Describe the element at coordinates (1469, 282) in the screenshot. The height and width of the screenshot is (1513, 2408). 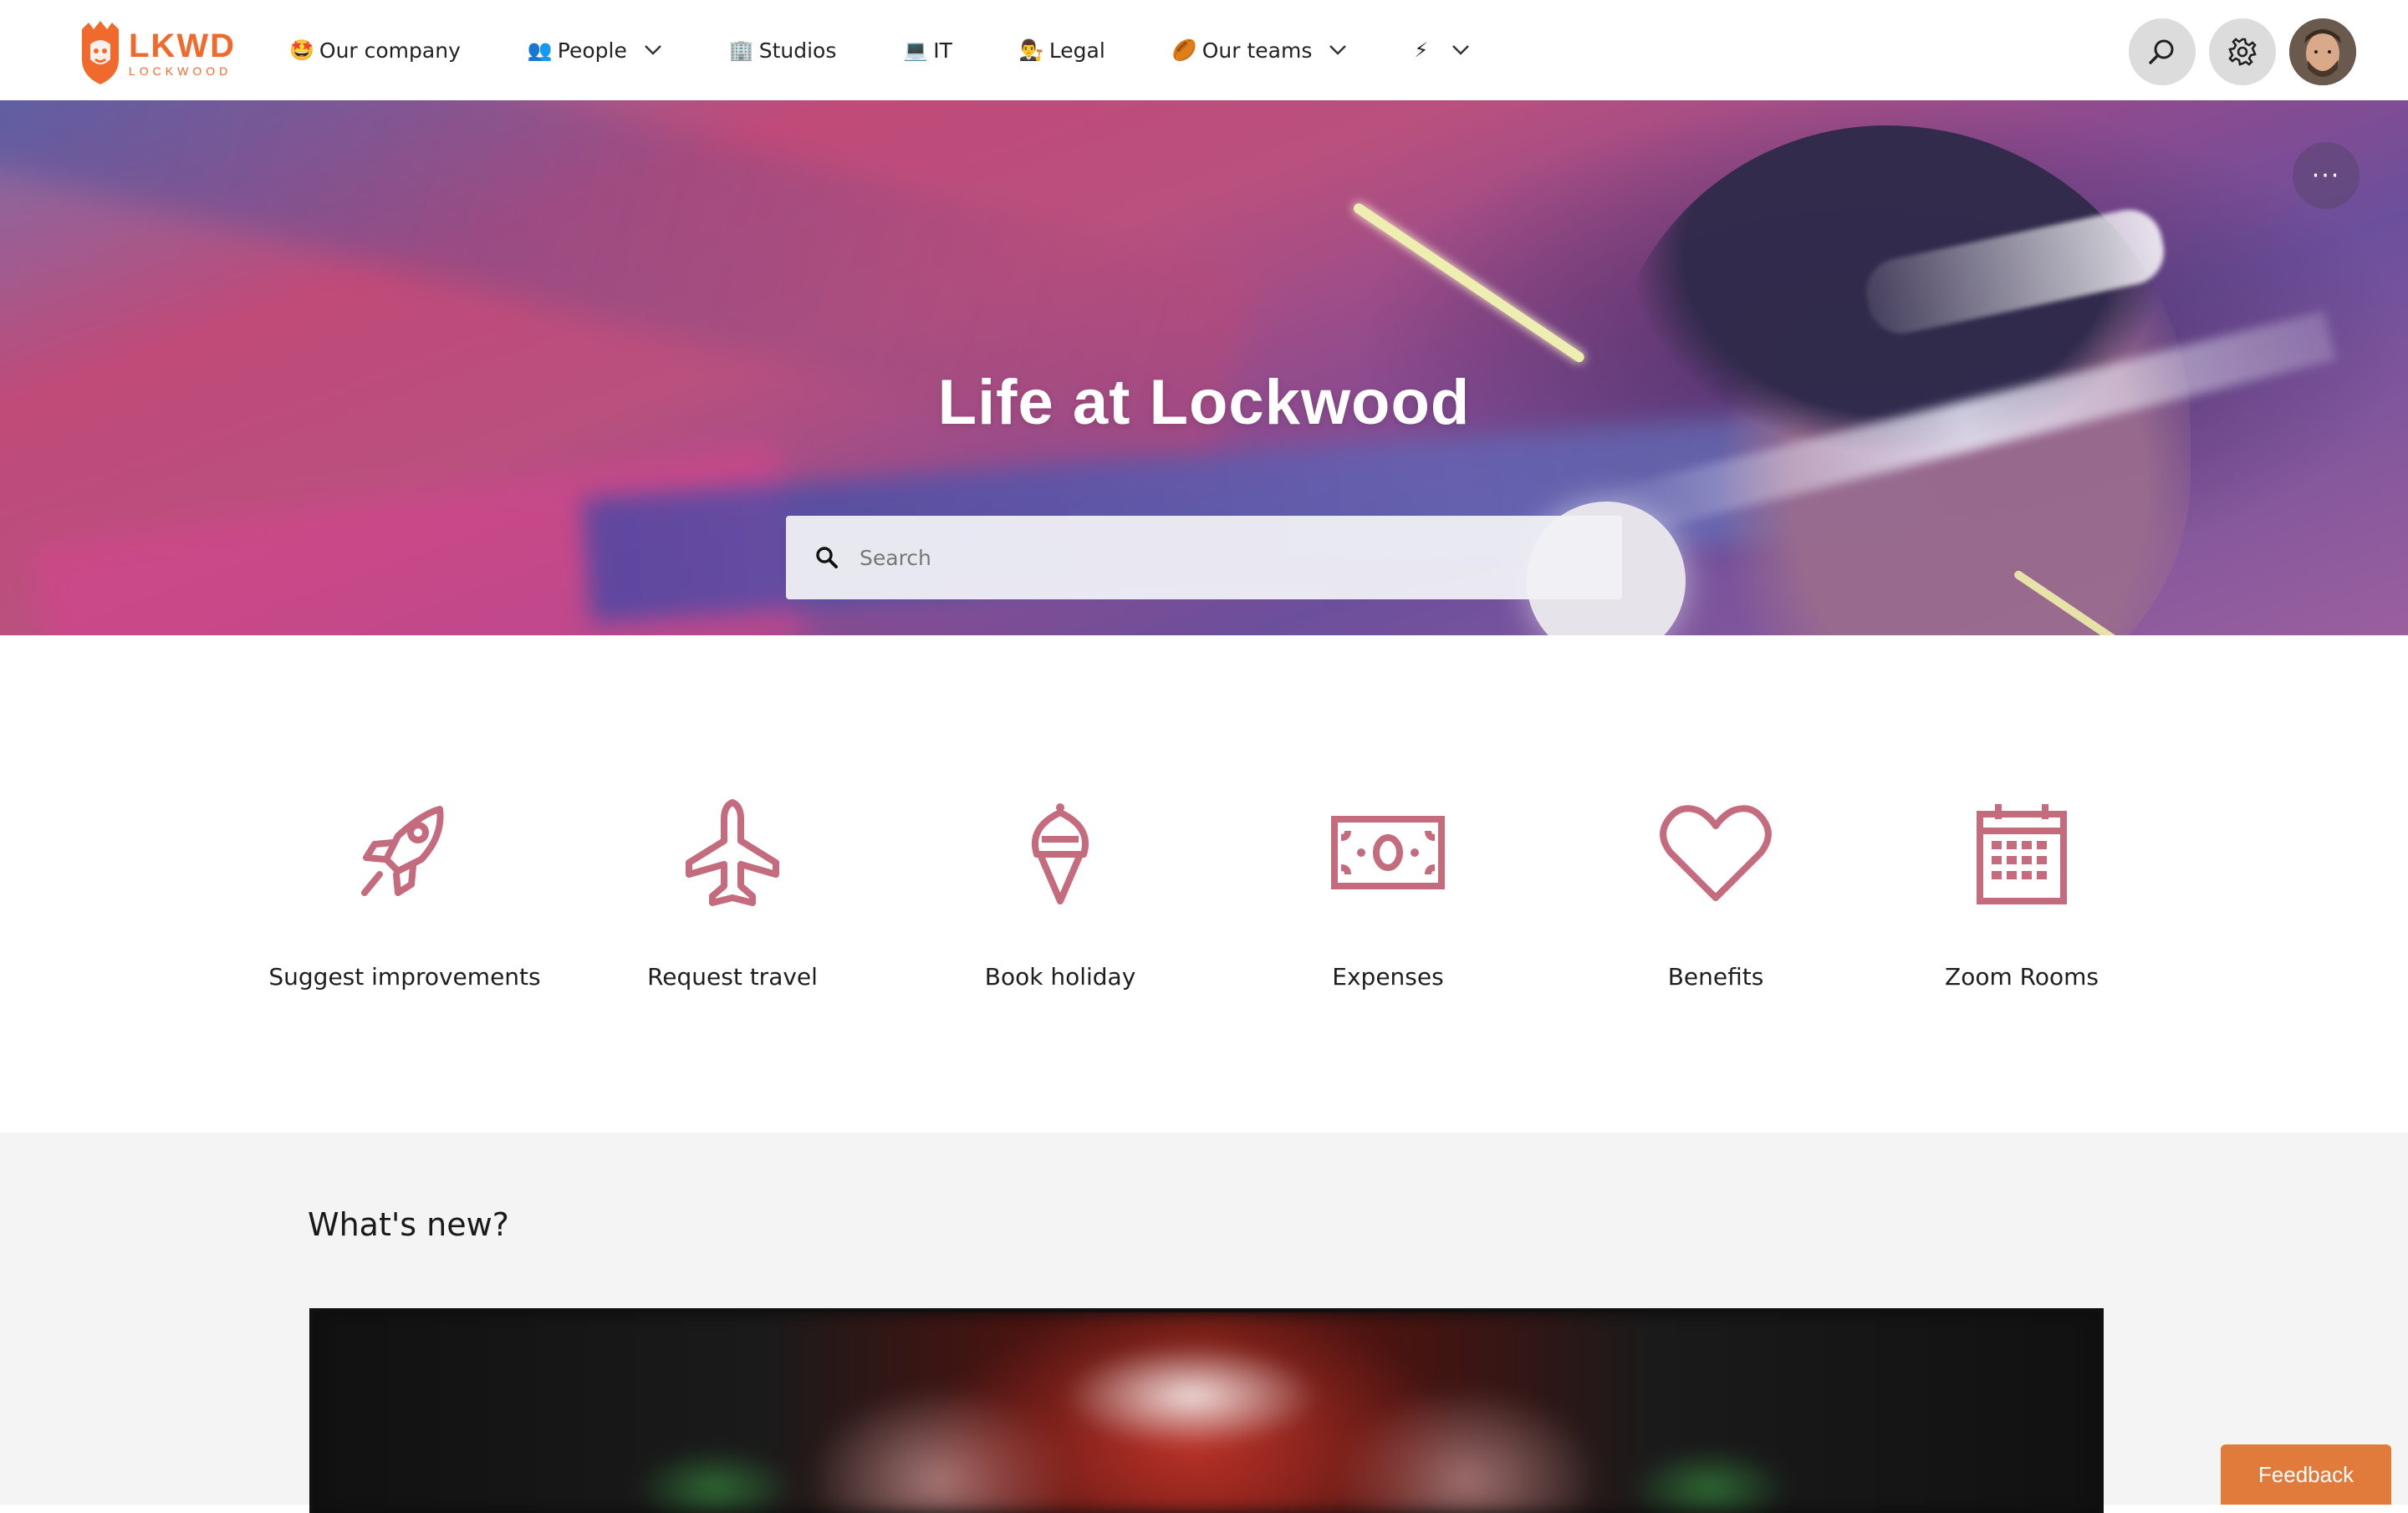
I see `hero-neon-bar` at that location.